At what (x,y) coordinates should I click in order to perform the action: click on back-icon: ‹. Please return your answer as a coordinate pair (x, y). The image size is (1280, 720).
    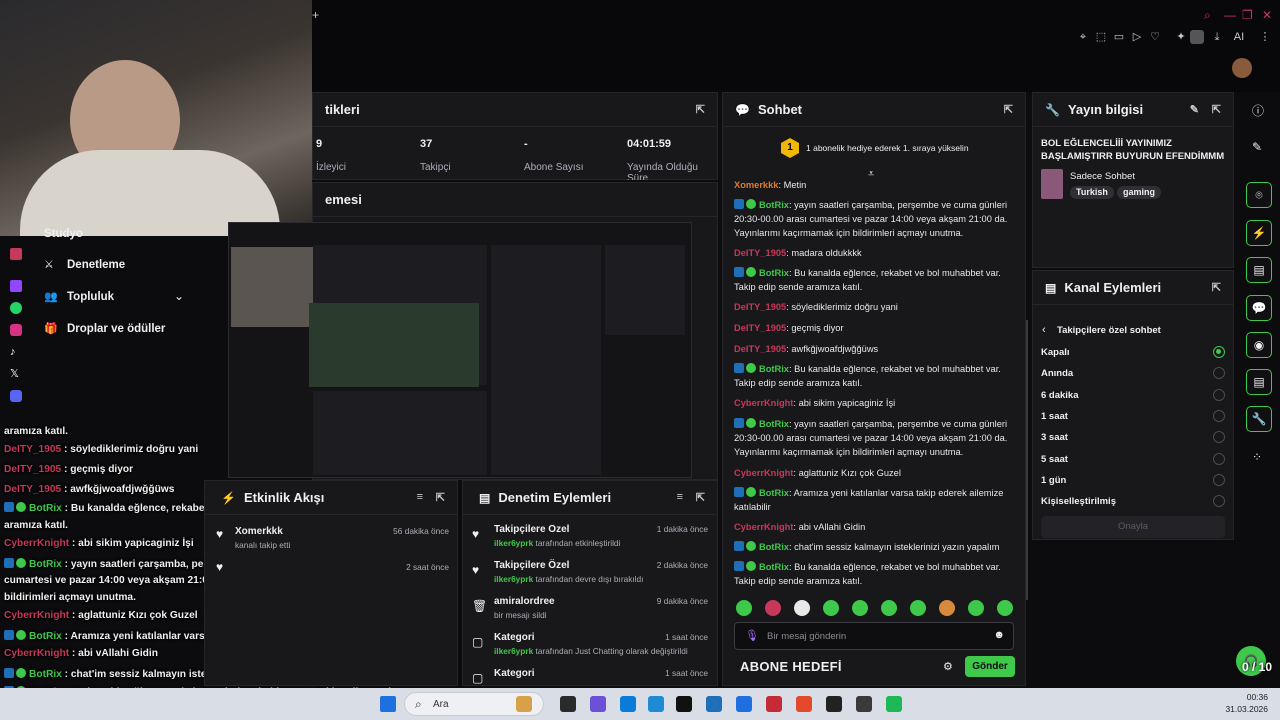
    Looking at the image, I should click on (1044, 330).